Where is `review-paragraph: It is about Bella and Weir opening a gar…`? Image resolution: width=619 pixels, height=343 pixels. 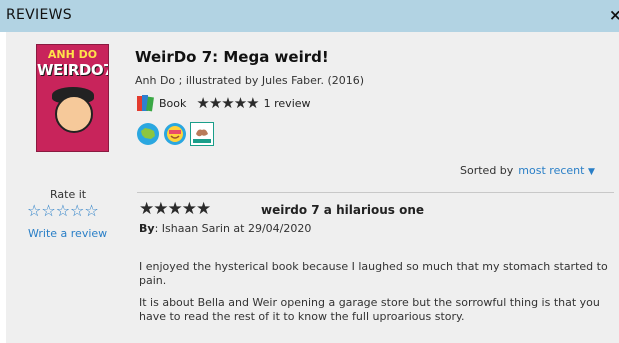
review-paragraph: It is about Bella and Weir opening a gar… is located at coordinates (369, 309).